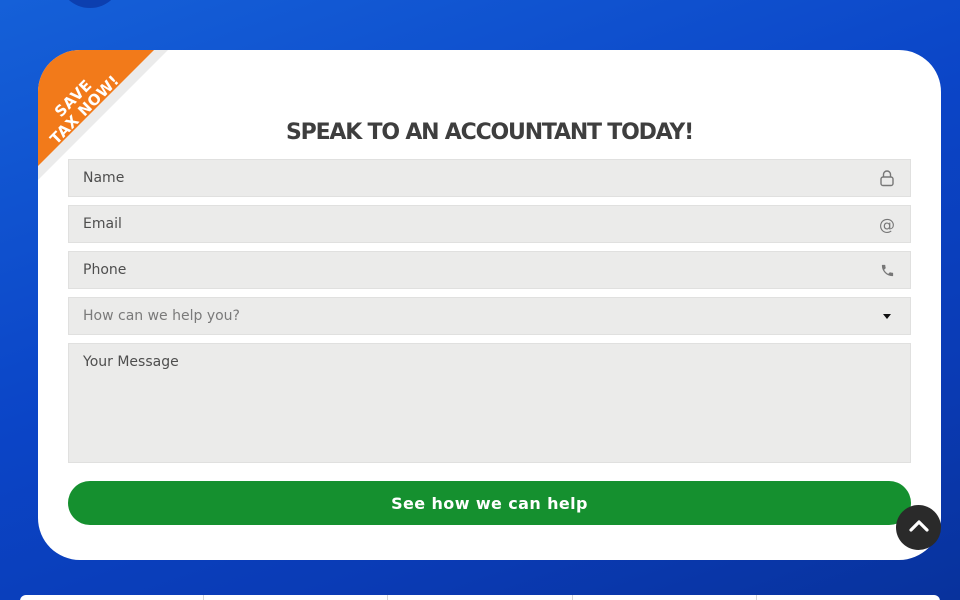 The width and height of the screenshot is (960, 600). I want to click on name-placeholder: Name, so click(104, 178).